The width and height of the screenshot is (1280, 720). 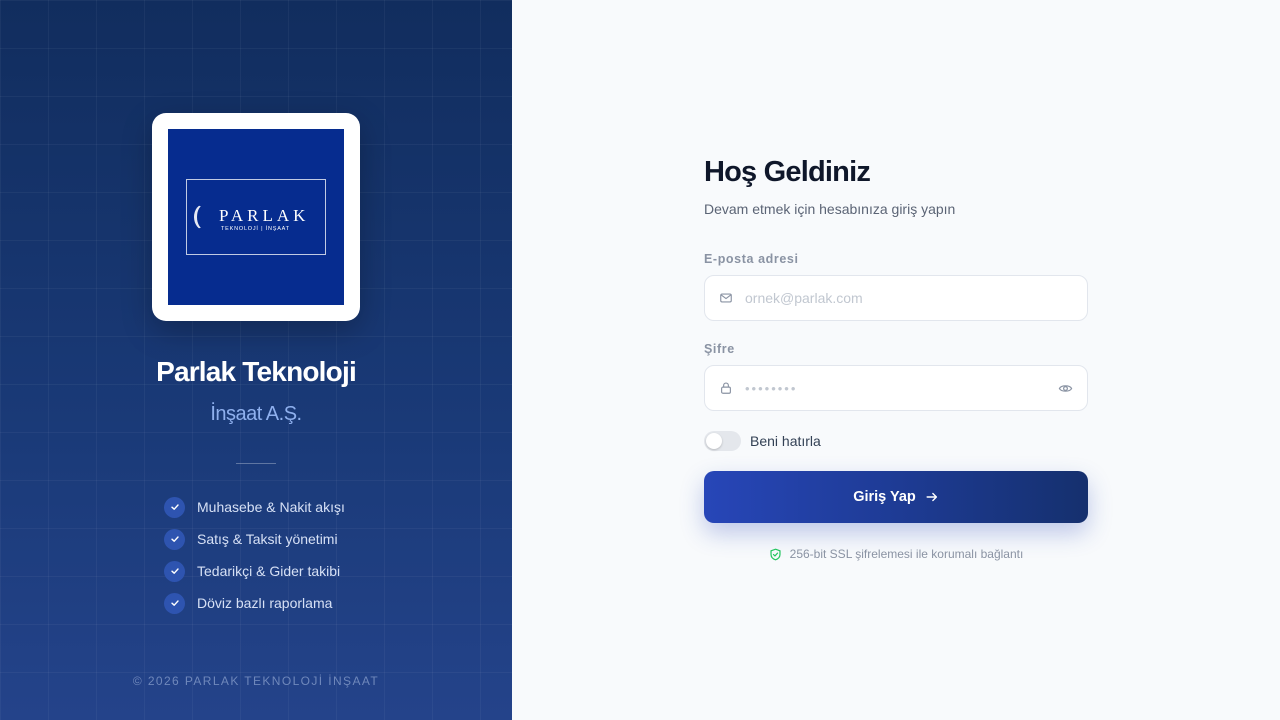 What do you see at coordinates (916, 298) in the screenshot?
I see `email-input` at bounding box center [916, 298].